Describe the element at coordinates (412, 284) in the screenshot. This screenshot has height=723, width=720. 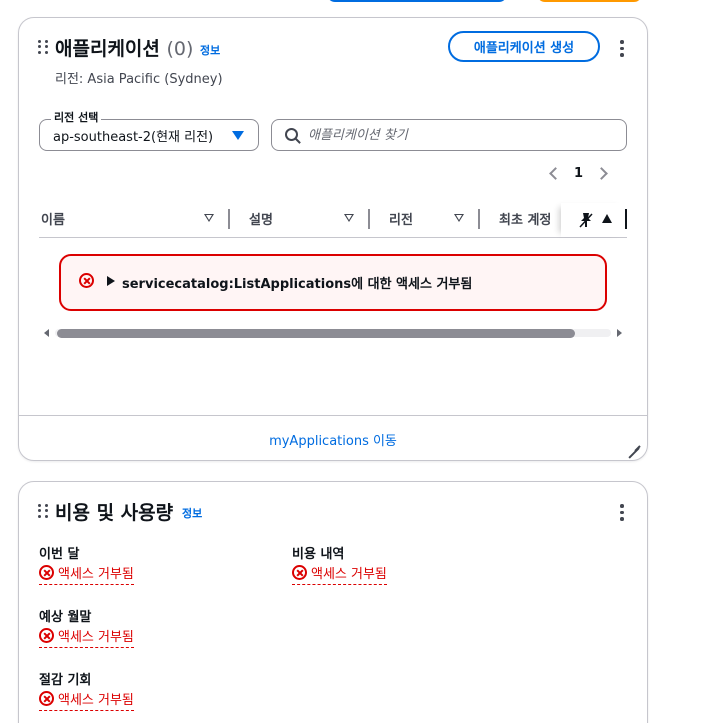
I see `error-suffix: 에 대한 액세스 거부됨` at that location.